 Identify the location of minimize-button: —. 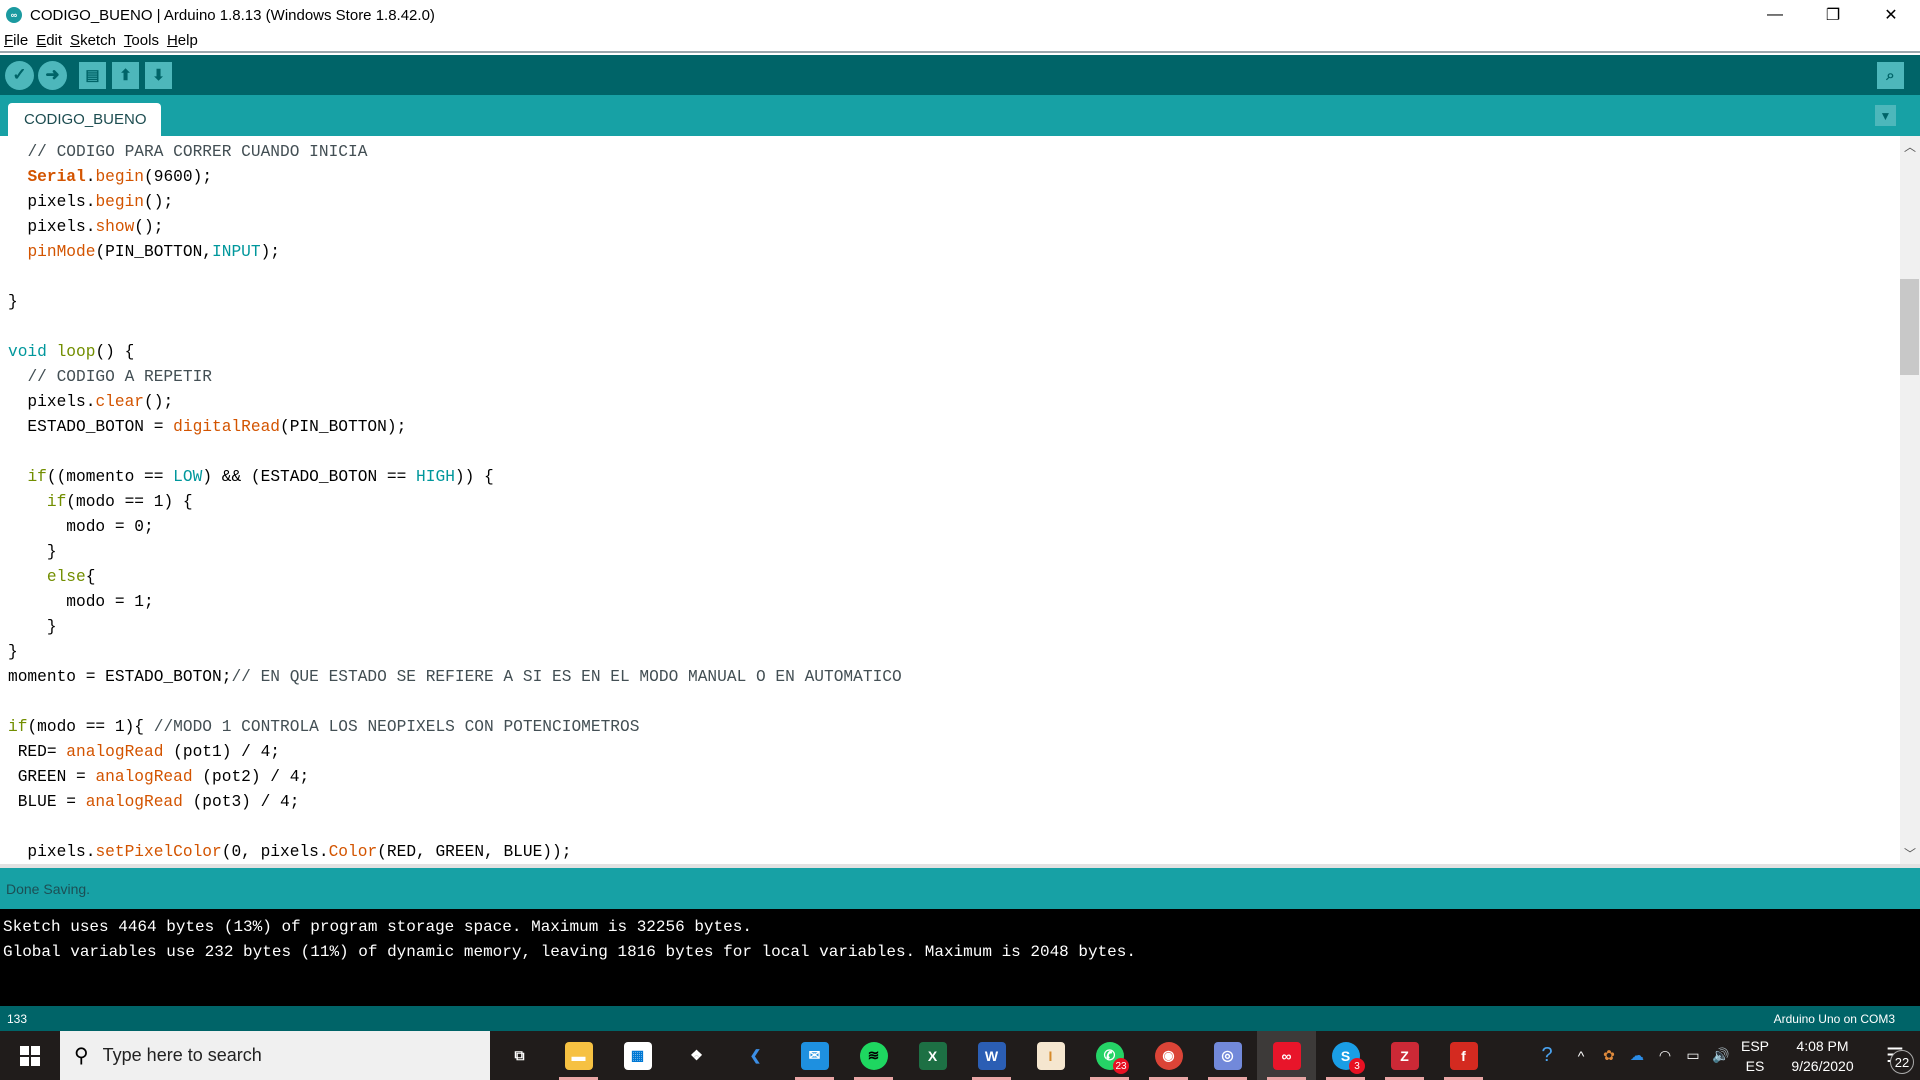
(1775, 15).